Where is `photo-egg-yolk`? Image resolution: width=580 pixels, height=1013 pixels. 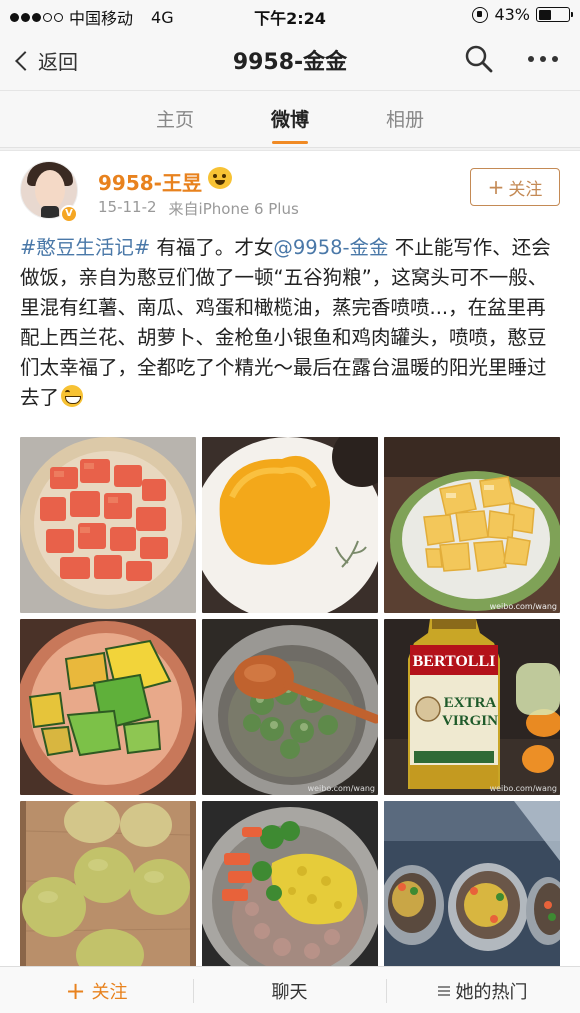 photo-egg-yolk is located at coordinates (290, 525).